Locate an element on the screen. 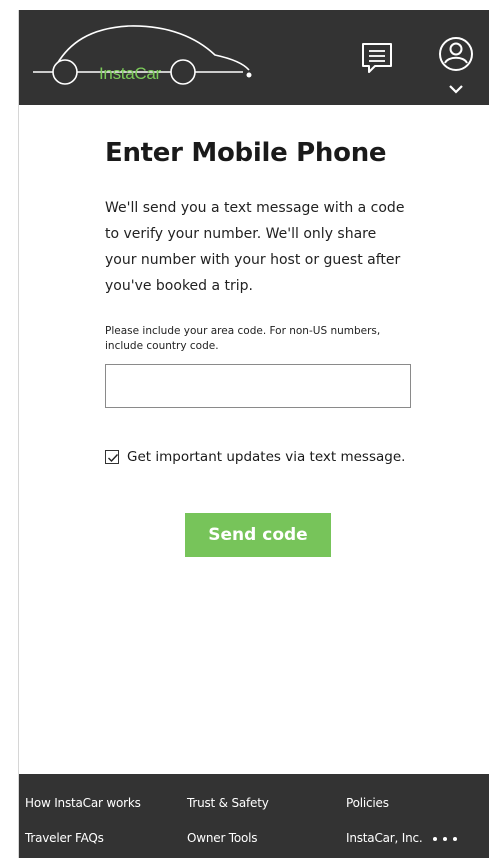 Image resolution: width=489 pixels, height=858 pixels. header-bar: InstaCar is located at coordinates (254, 57).